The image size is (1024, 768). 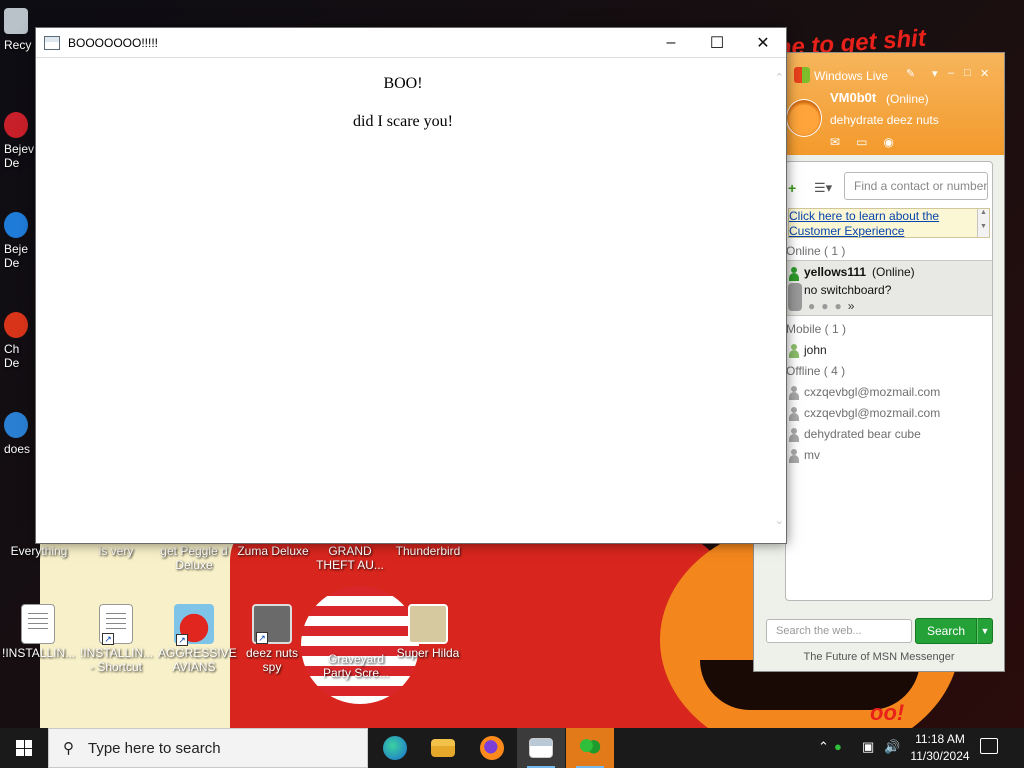 I want to click on start-button, so click(x=24, y=748).